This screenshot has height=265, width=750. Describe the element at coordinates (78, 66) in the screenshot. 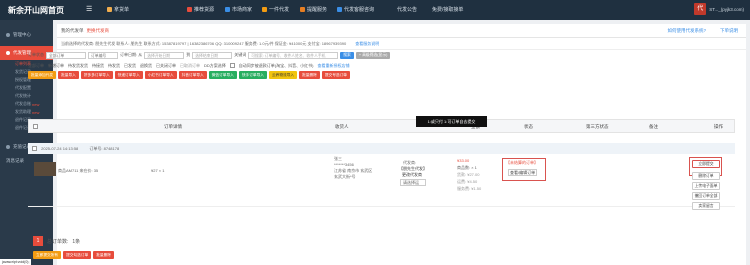

I see `tab-pending-ship: 待发货发货` at that location.